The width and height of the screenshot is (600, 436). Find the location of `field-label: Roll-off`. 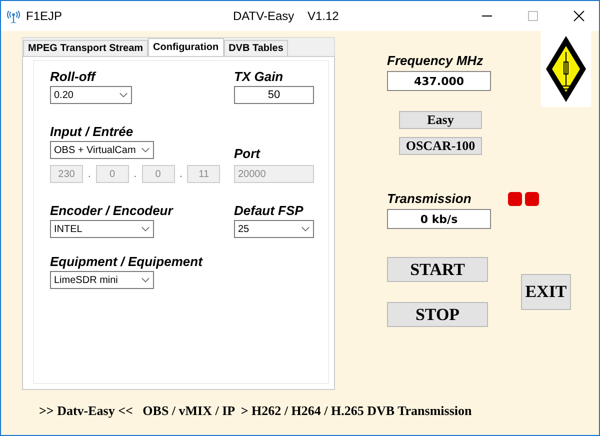

field-label: Roll-off is located at coordinates (74, 77).